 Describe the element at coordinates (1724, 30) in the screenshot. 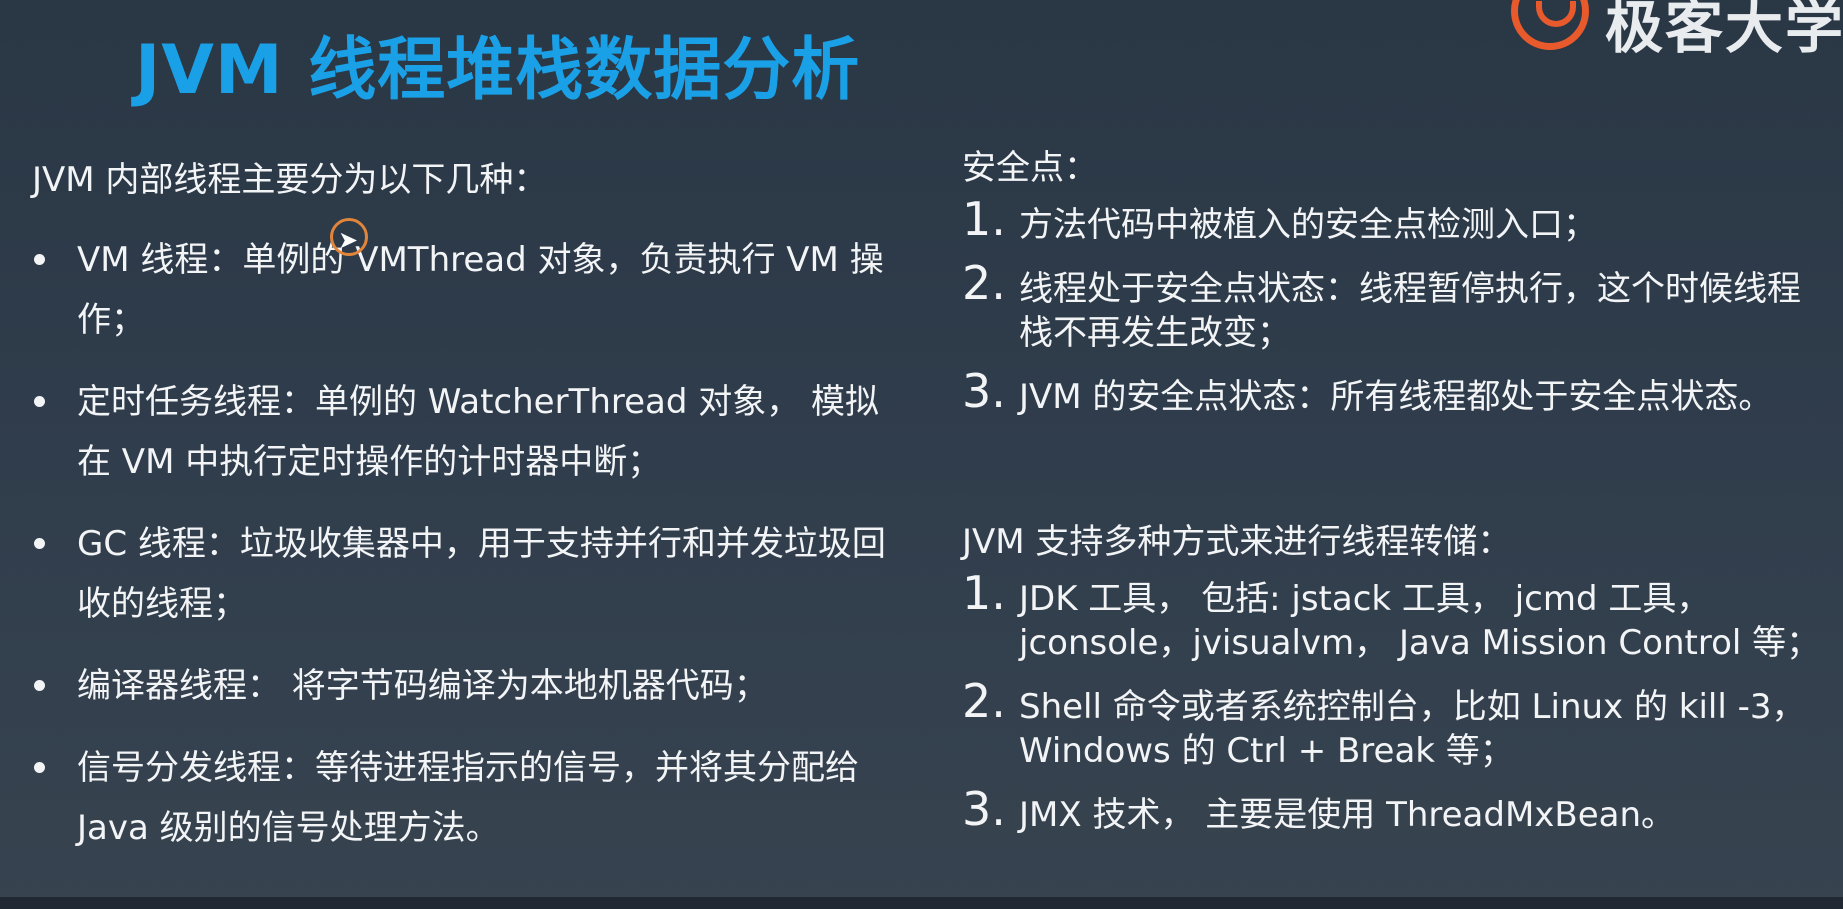

I see `brand-logo-text: 极客大学` at that location.